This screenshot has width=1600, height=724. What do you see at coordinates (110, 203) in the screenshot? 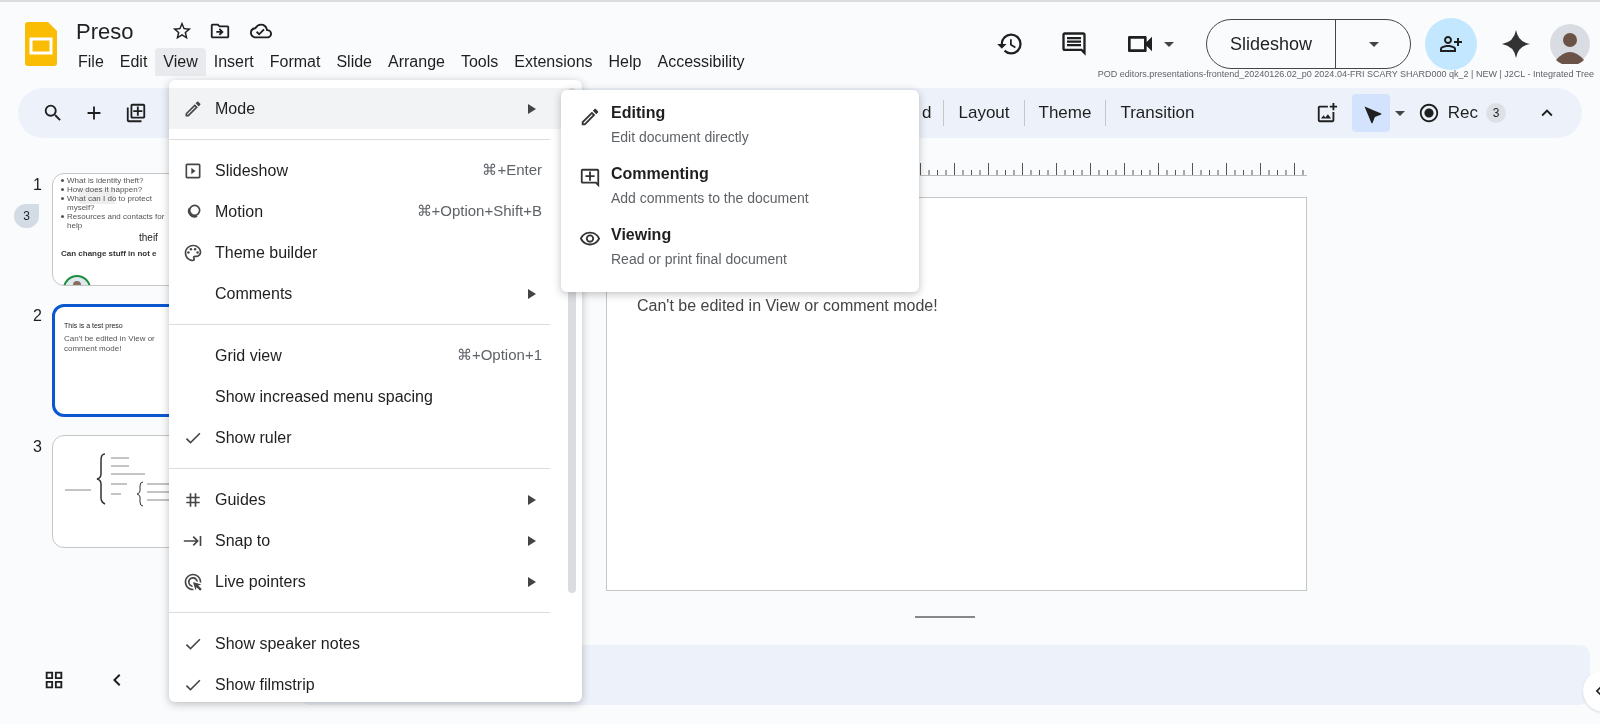
I see `thumbnail-bullet: What can I do to protect myself?` at bounding box center [110, 203].